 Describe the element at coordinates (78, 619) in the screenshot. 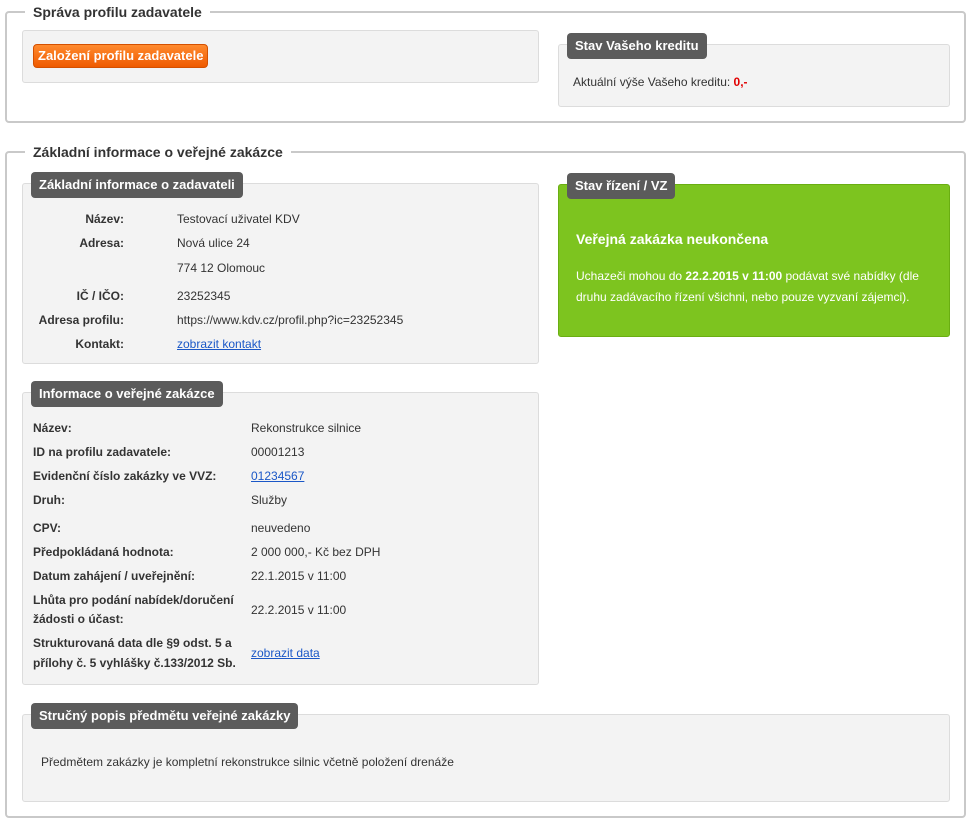

I see `deadline-label-line2: žádosti o účast:` at that location.